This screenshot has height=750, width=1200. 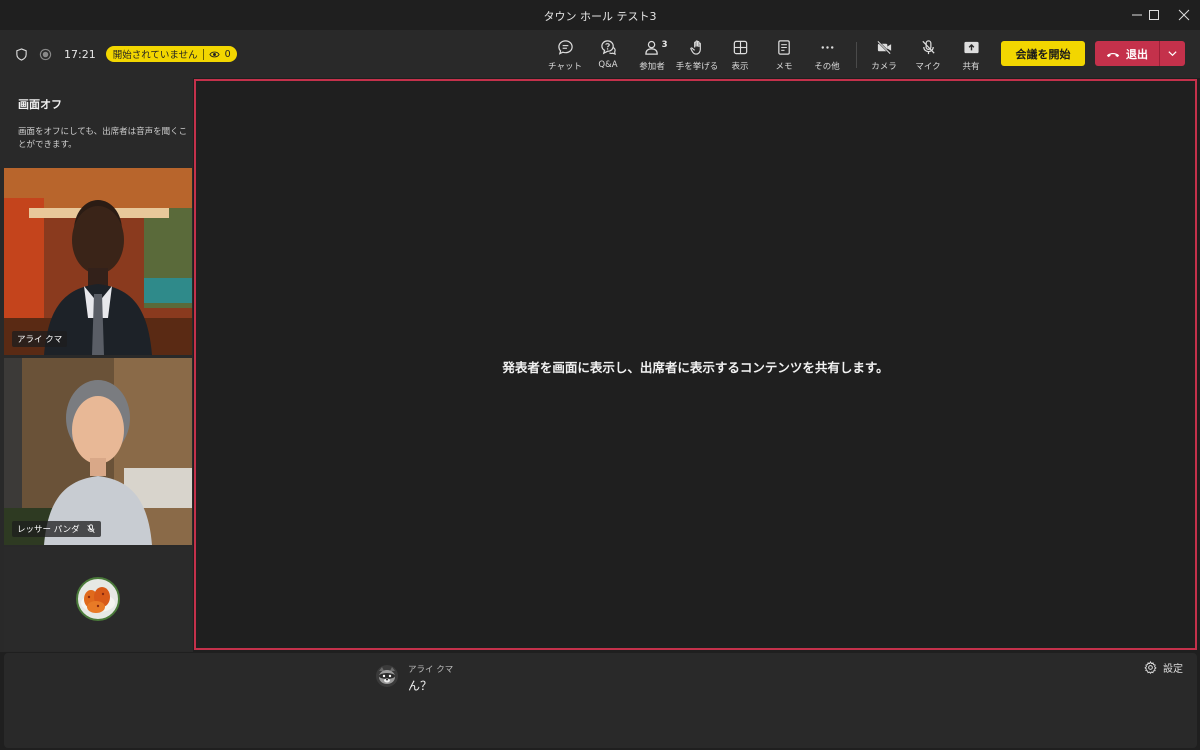 What do you see at coordinates (664, 45) in the screenshot?
I see `participant-count-badge: 3` at bounding box center [664, 45].